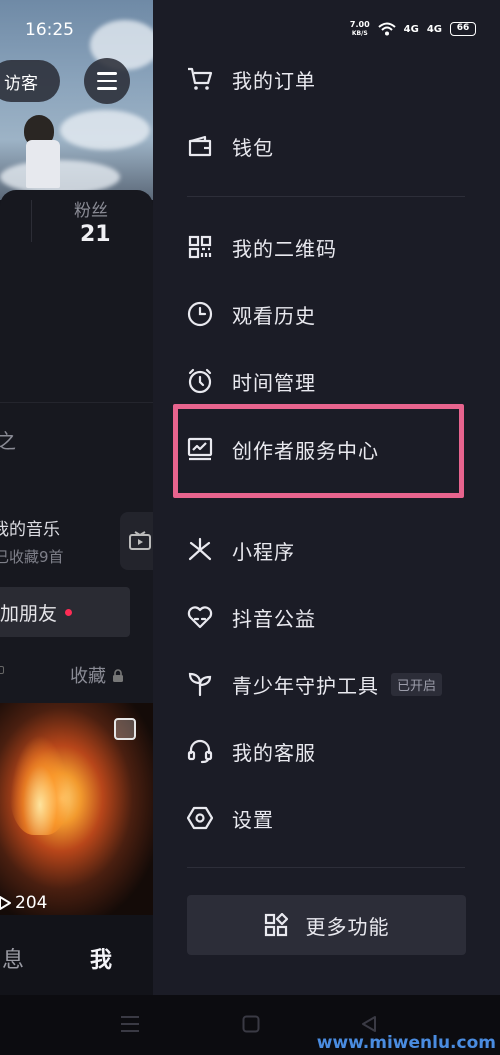 This screenshot has width=500, height=1055. I want to click on menu-item-orders: 我的订单, so click(251, 79).